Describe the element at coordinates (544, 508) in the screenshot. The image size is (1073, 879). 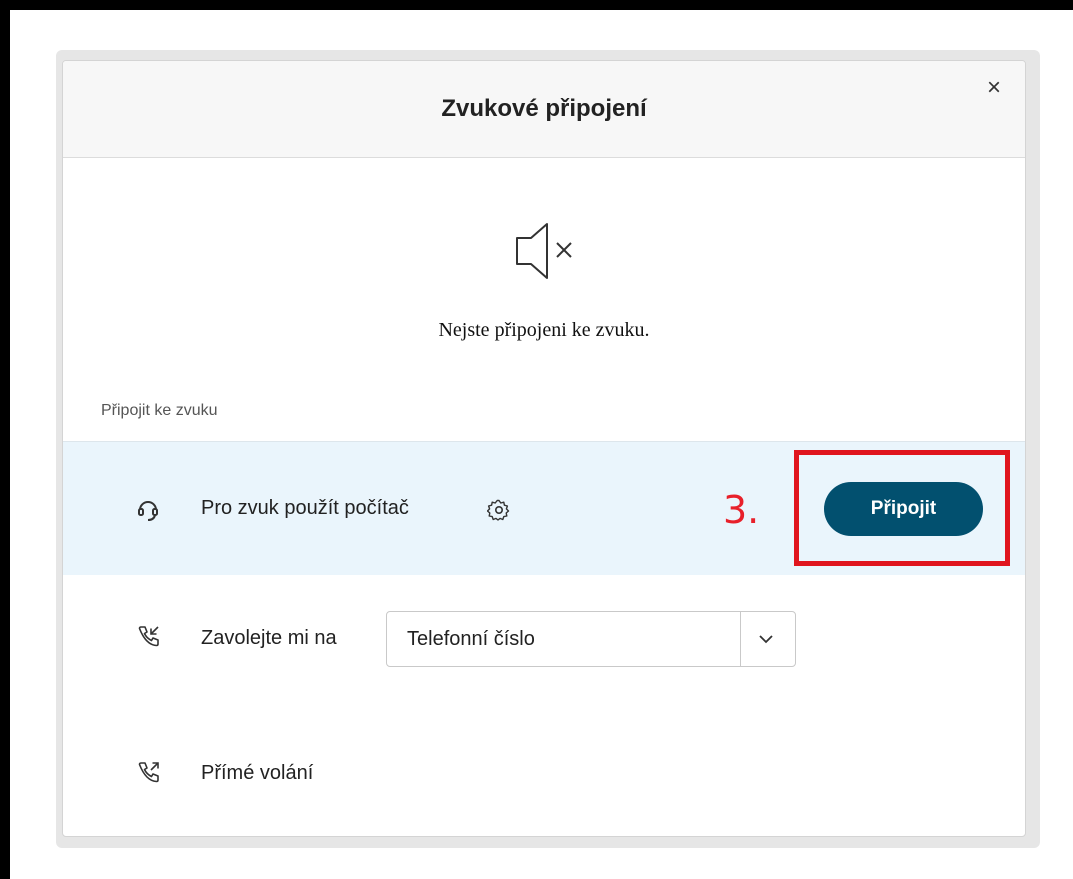
I see `computer-audio-row: Pro zvuk použít počítač 3. Připojit` at that location.